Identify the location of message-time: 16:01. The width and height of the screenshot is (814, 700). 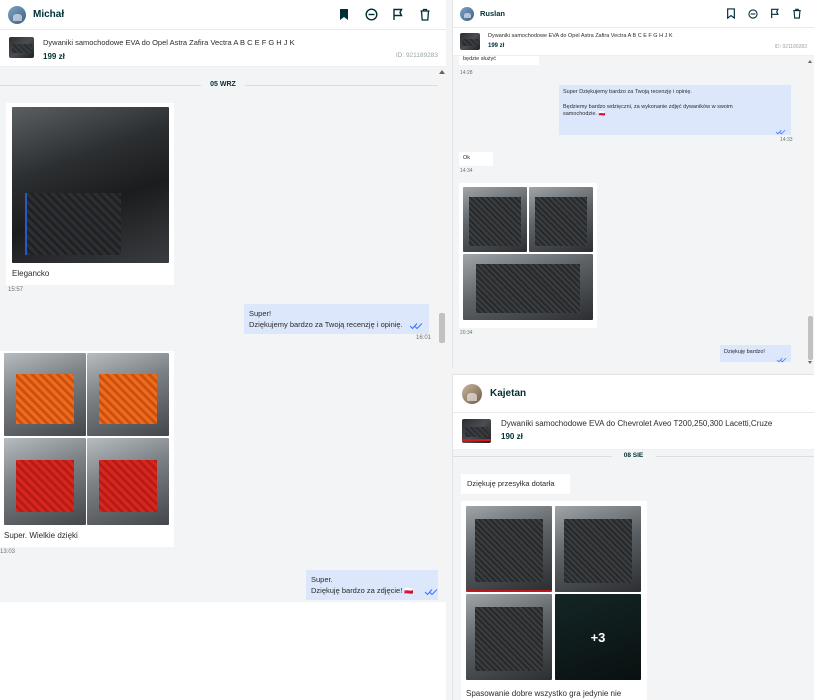
(424, 338).